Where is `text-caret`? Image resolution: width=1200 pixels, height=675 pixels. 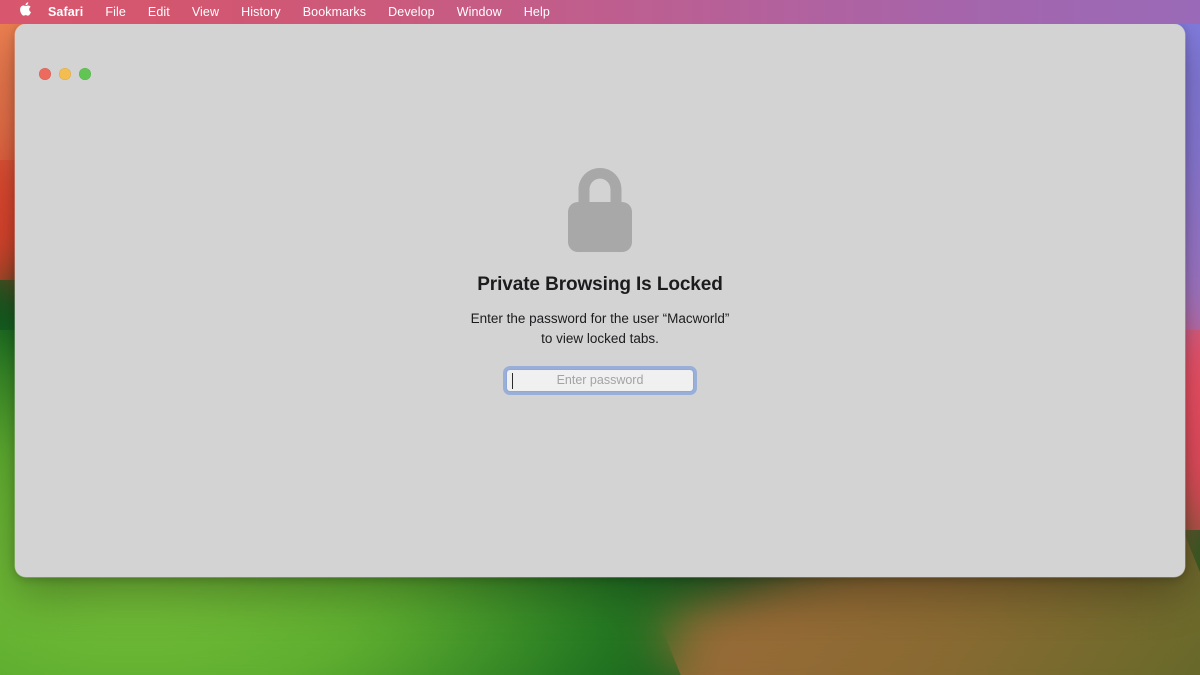 text-caret is located at coordinates (512, 380).